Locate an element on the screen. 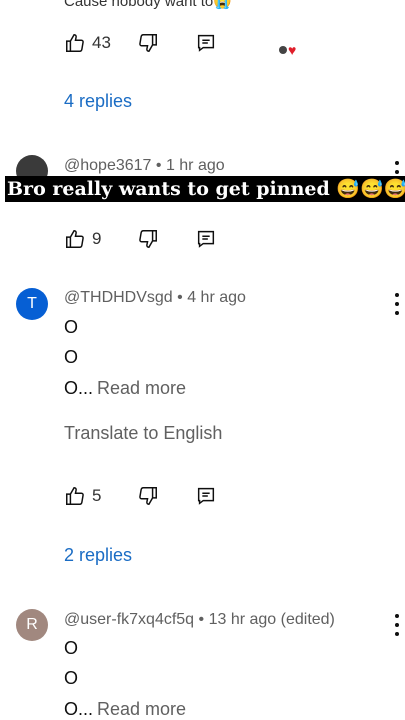  comment-time: 1 hr ago is located at coordinates (195, 165).